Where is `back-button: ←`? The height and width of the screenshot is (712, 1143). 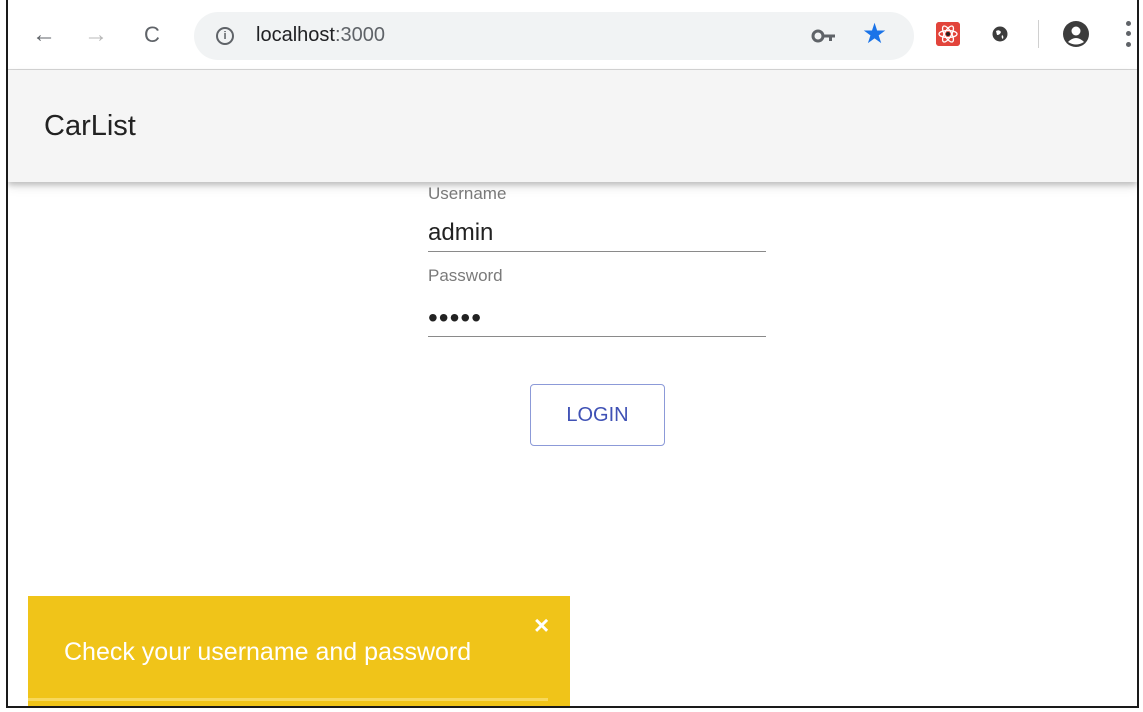
back-button: ← is located at coordinates (44, 35).